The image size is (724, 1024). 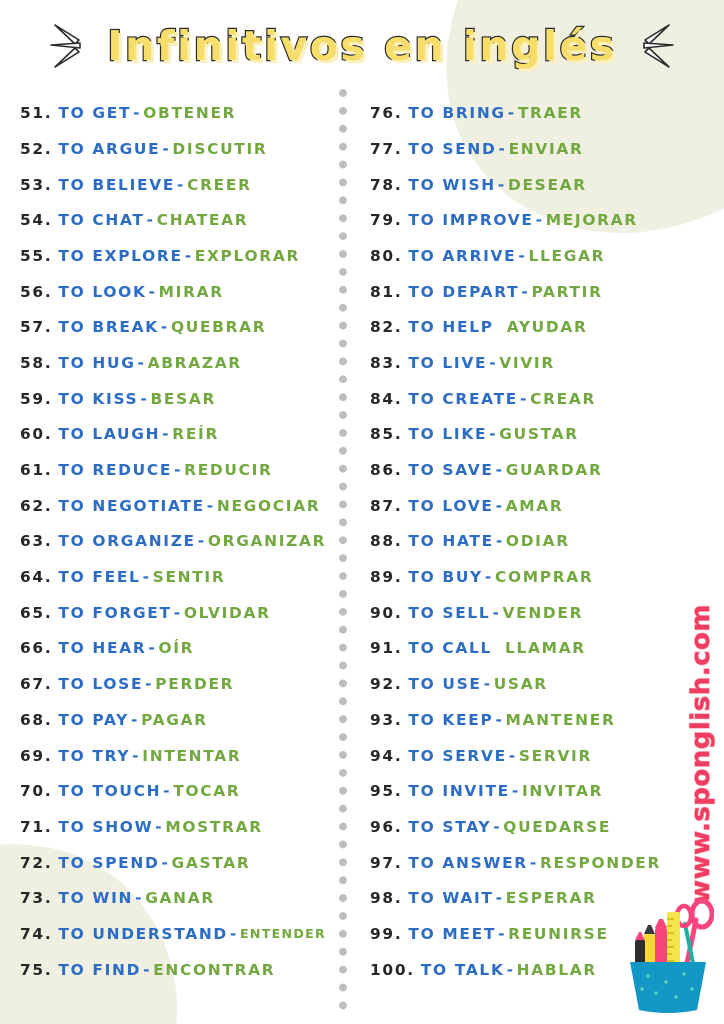 What do you see at coordinates (36, 184) in the screenshot?
I see `verb-number: 53.` at bounding box center [36, 184].